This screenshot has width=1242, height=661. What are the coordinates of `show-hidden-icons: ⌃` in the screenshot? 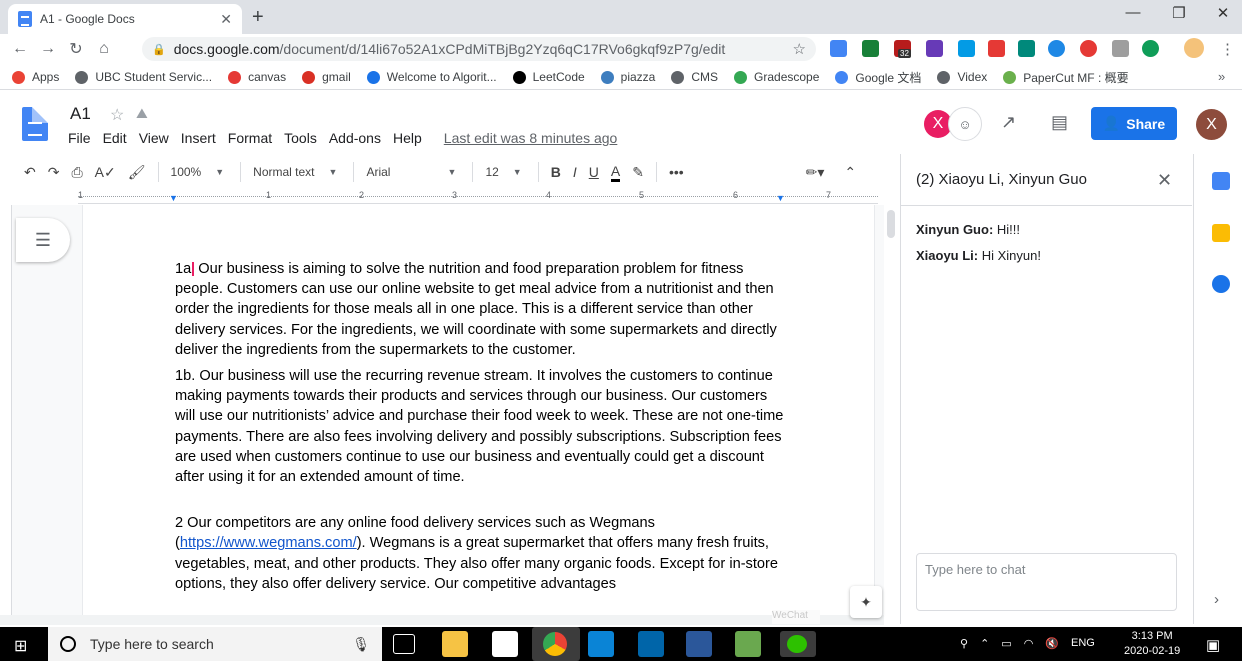 It's located at (984, 643).